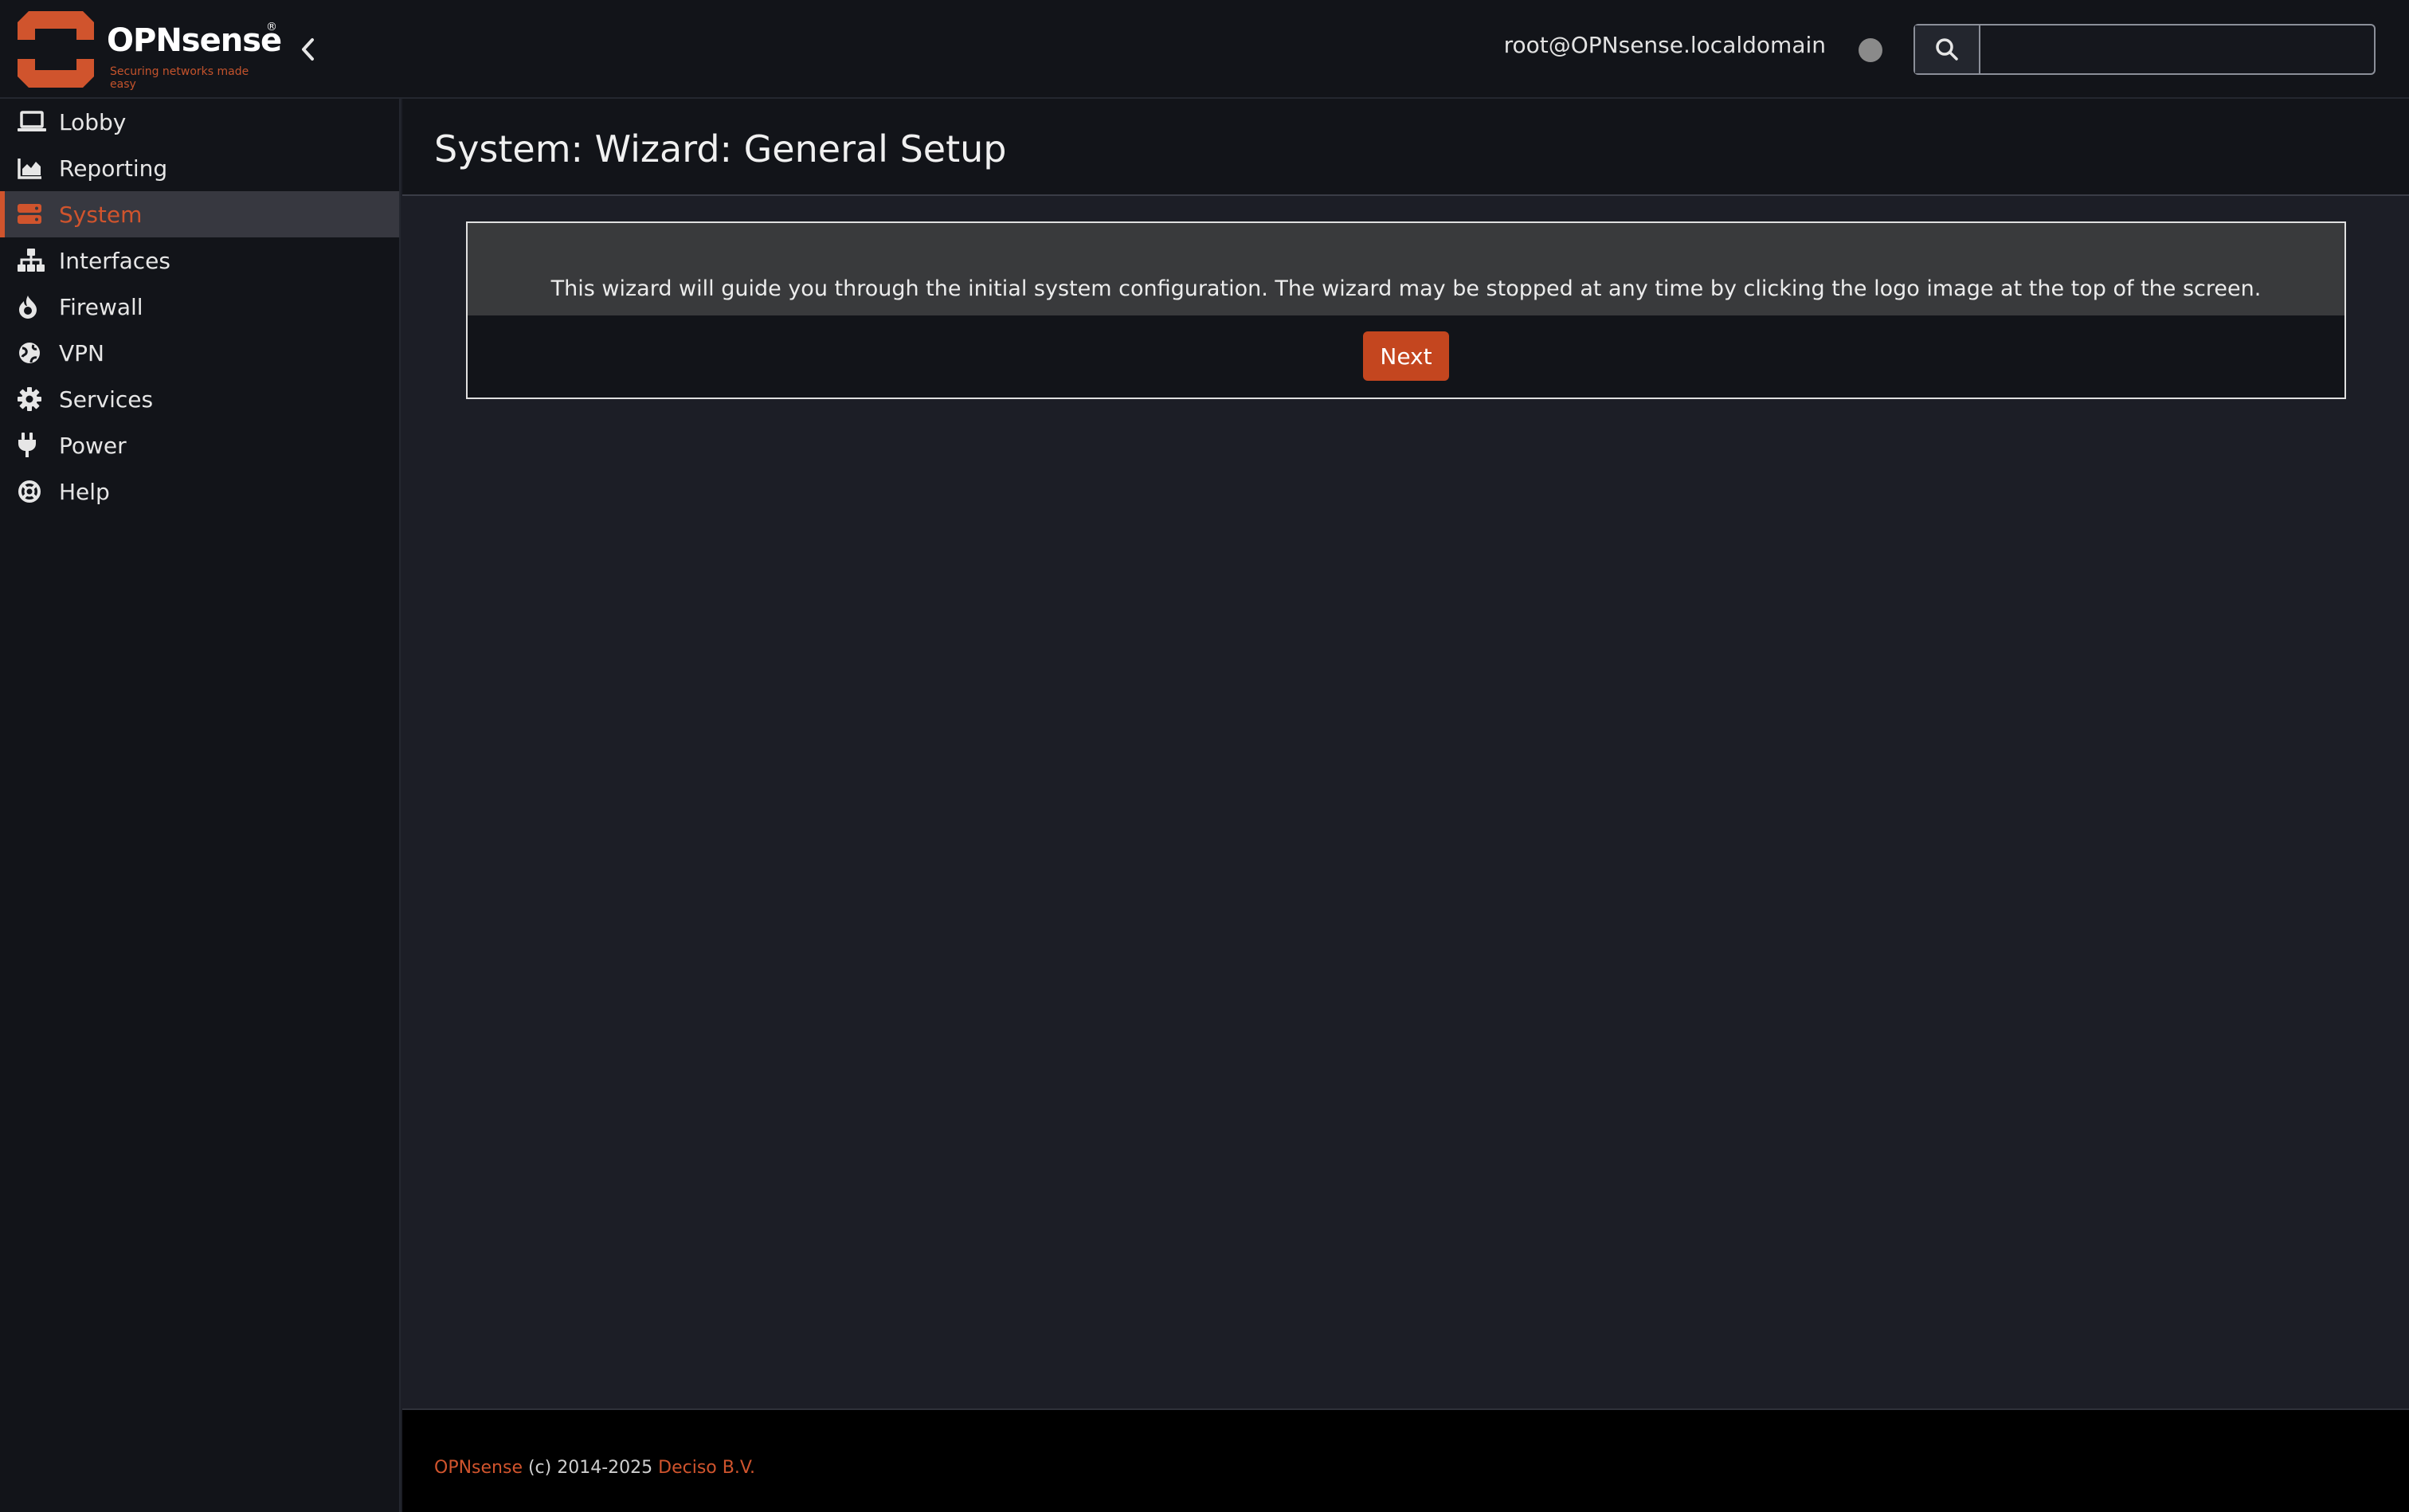 Image resolution: width=2409 pixels, height=1512 pixels. I want to click on logo-tagline: Securing networks made easy, so click(179, 78).